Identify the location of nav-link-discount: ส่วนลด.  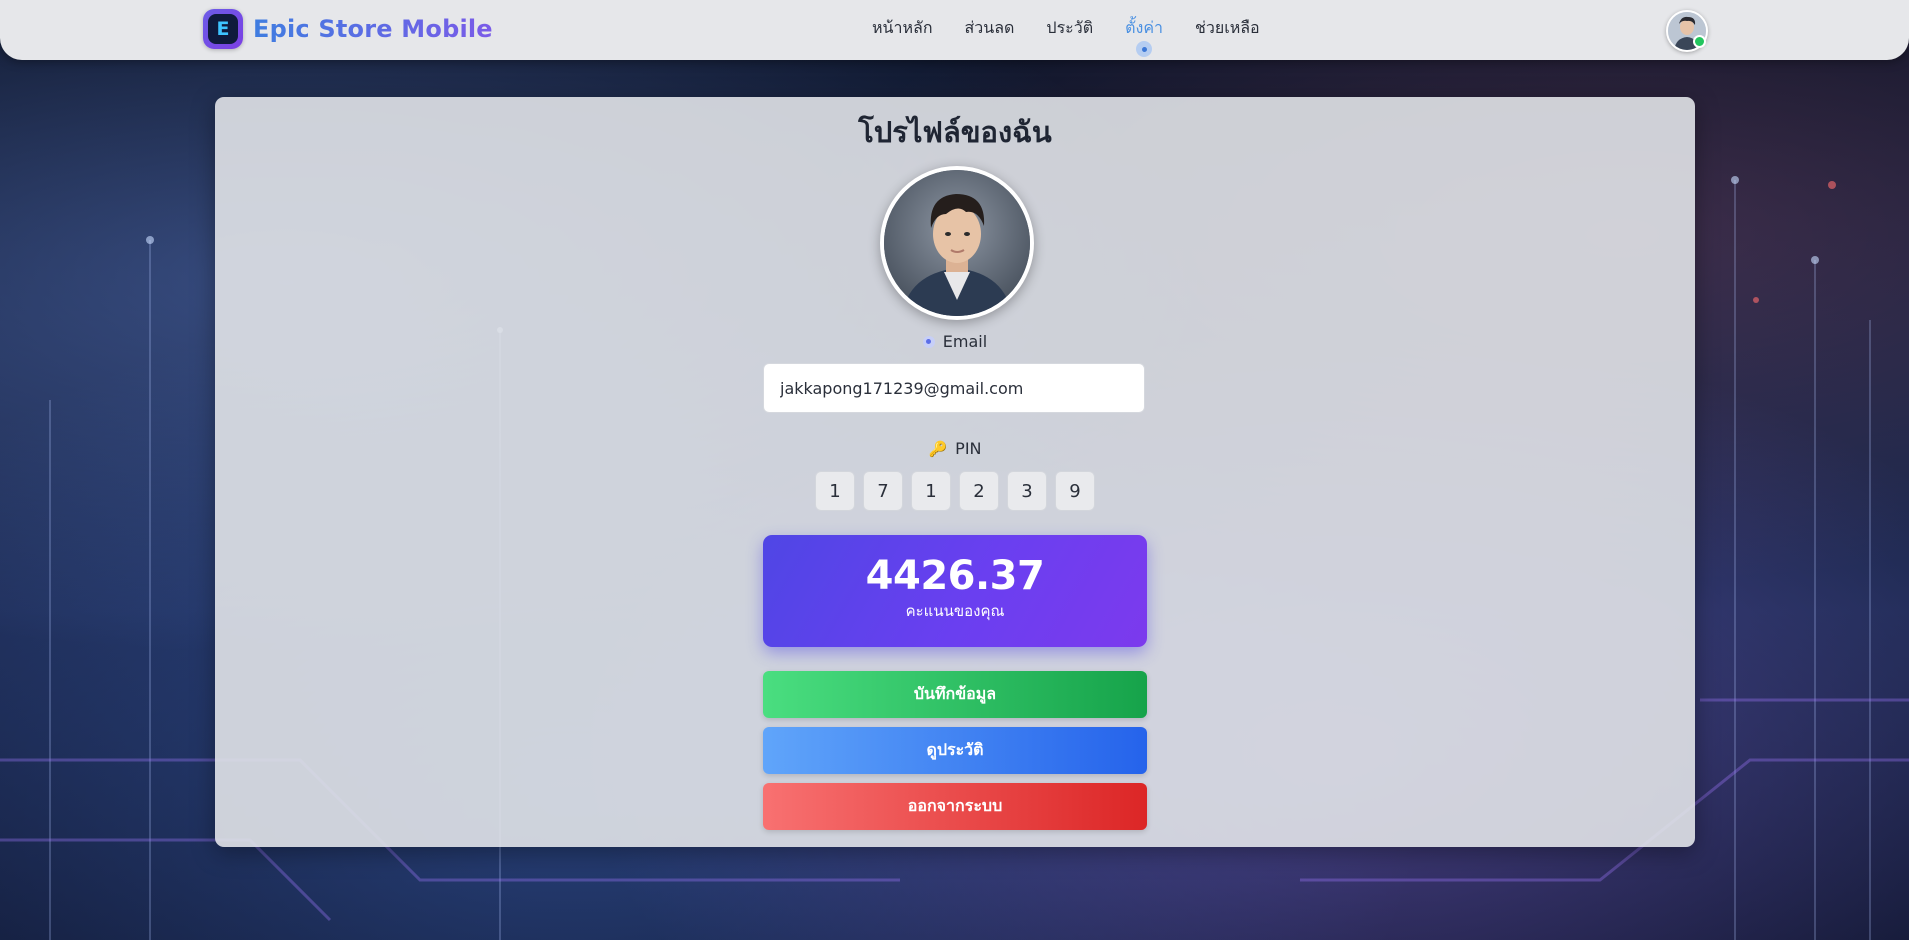
(990, 28).